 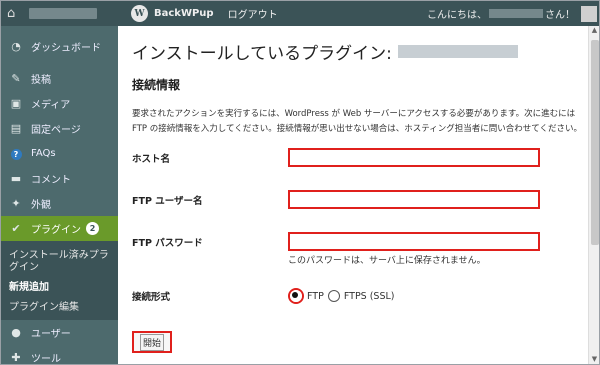 What do you see at coordinates (63, 13) in the screenshot?
I see `site-name-redacted` at bounding box center [63, 13].